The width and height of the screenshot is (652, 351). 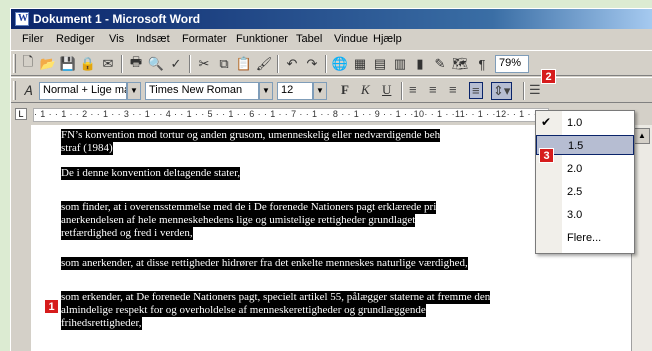 What do you see at coordinates (88, 64) in the screenshot?
I see `permission-icon: 🔒` at bounding box center [88, 64].